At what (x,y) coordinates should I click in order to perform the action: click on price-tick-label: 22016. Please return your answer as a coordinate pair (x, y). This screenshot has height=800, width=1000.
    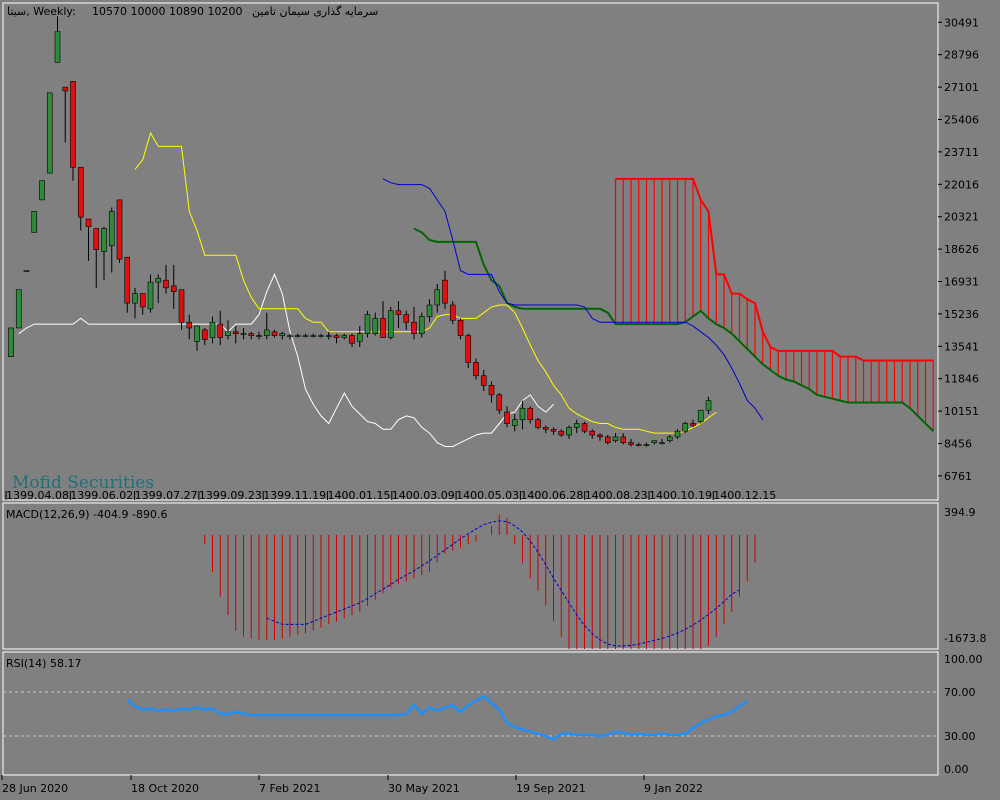
    Looking at the image, I should click on (961, 184).